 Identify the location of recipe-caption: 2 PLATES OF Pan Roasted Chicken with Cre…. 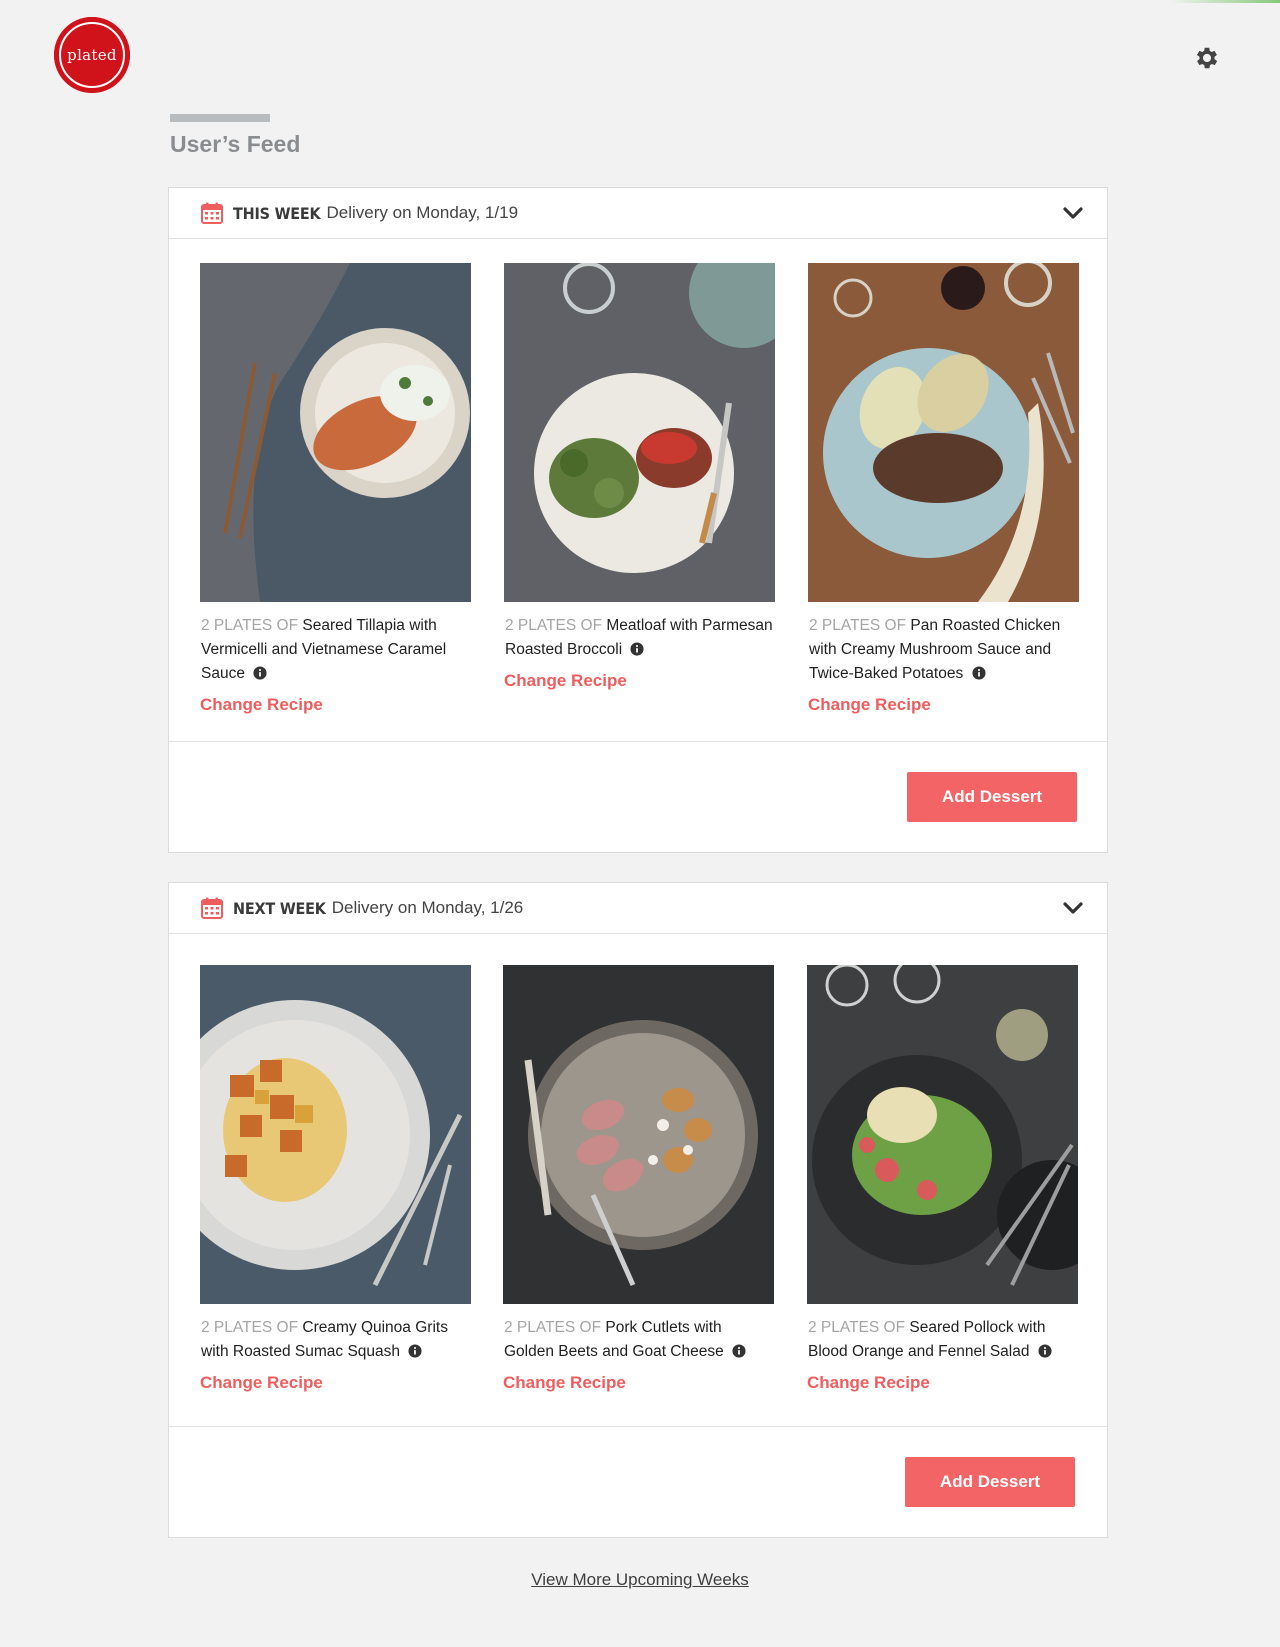
(943, 650).